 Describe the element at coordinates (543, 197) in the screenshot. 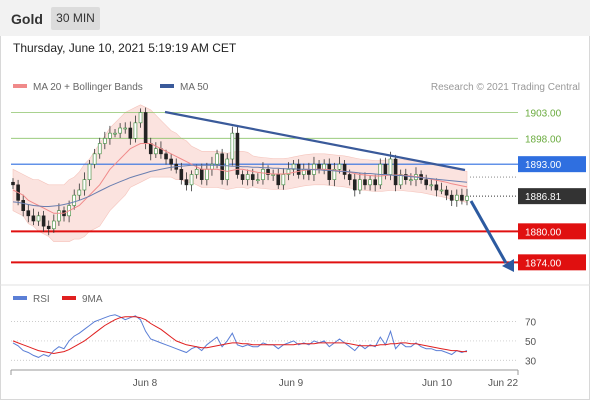

I see `level-label-1886.81: 1886.81` at that location.